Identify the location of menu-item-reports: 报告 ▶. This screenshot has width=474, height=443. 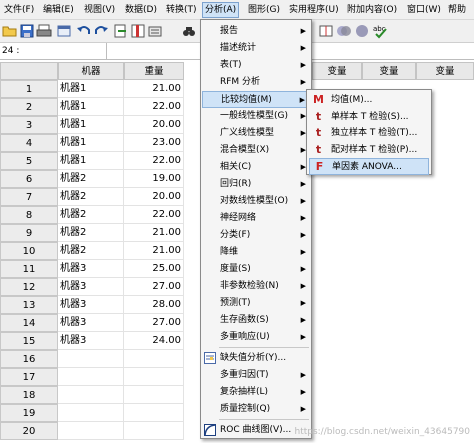
(256, 31).